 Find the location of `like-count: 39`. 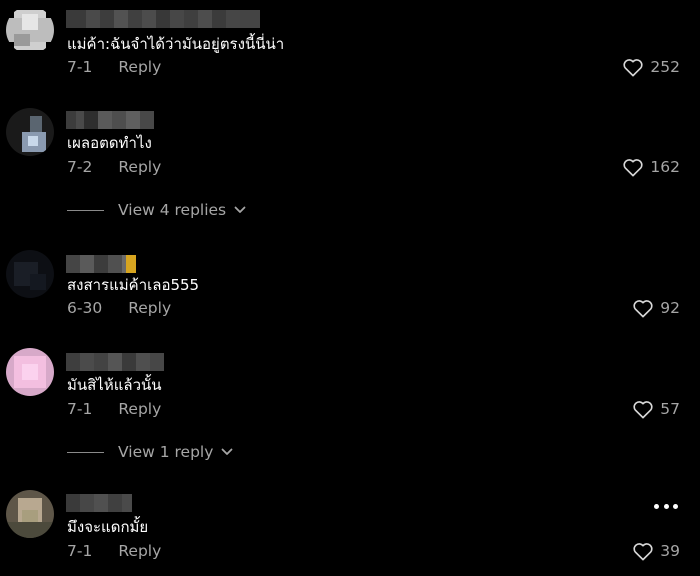

like-count: 39 is located at coordinates (670, 551).